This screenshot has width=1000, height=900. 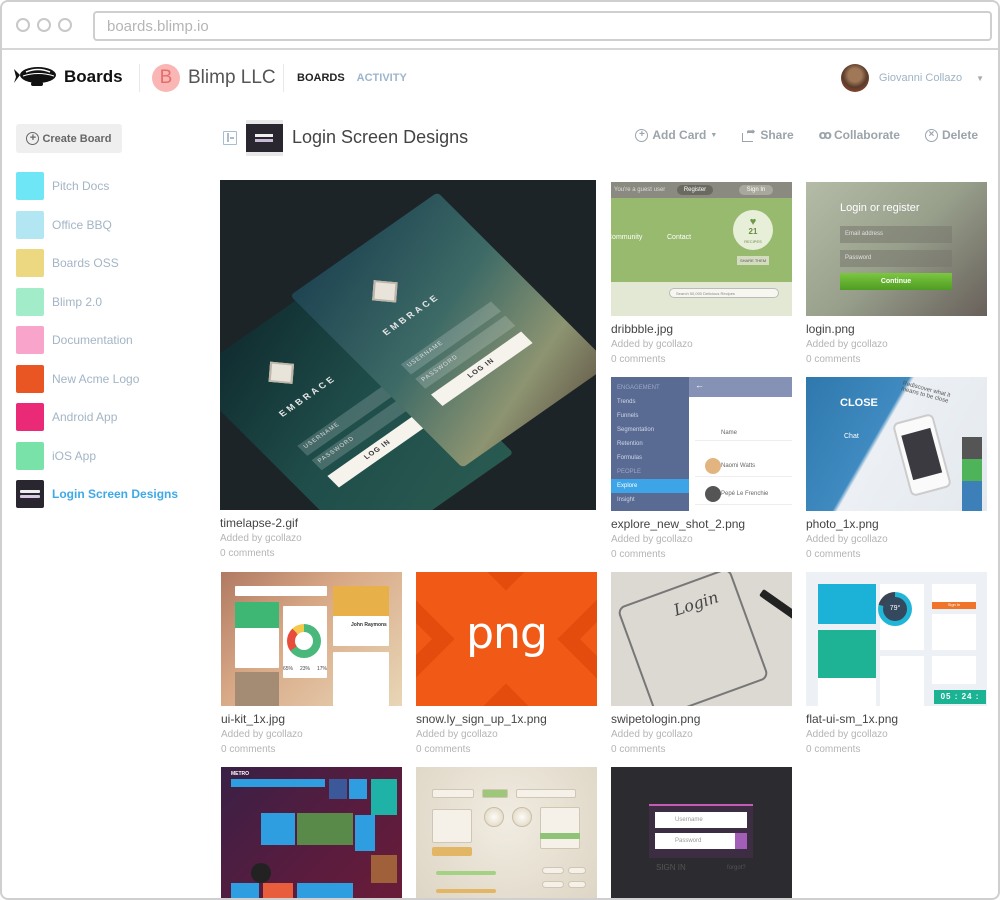 What do you see at coordinates (679, 135) in the screenshot?
I see `add-card-label: Add Card` at bounding box center [679, 135].